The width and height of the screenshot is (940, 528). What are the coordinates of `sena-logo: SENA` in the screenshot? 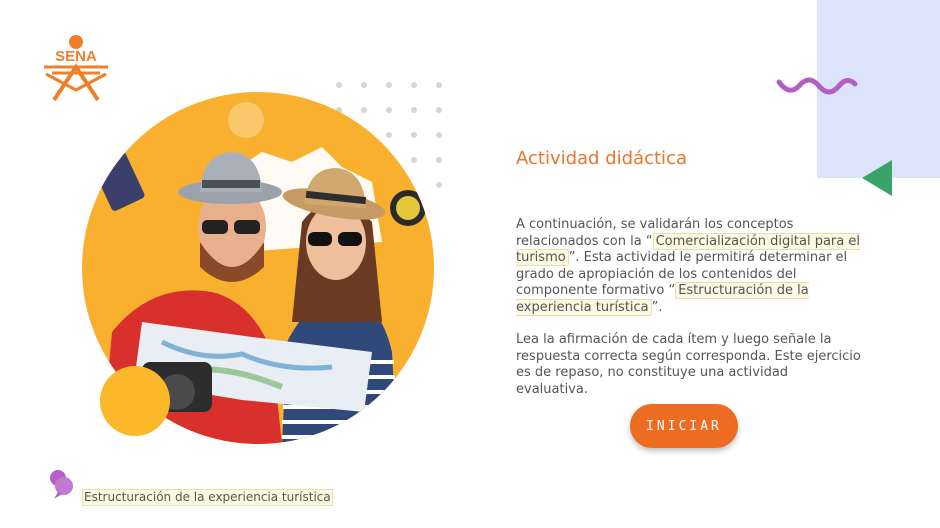 It's located at (76, 69).